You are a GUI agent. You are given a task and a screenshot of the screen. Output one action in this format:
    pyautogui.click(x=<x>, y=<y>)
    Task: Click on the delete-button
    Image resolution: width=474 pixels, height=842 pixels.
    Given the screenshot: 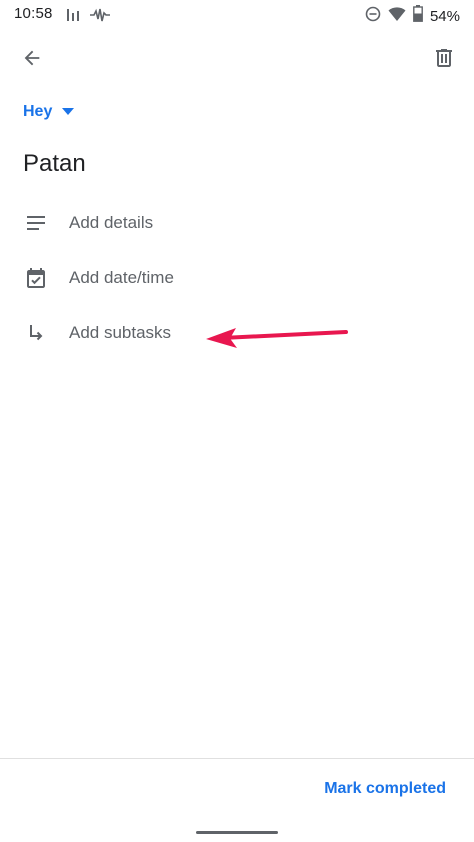 What is the action you would take?
    pyautogui.click(x=444, y=60)
    